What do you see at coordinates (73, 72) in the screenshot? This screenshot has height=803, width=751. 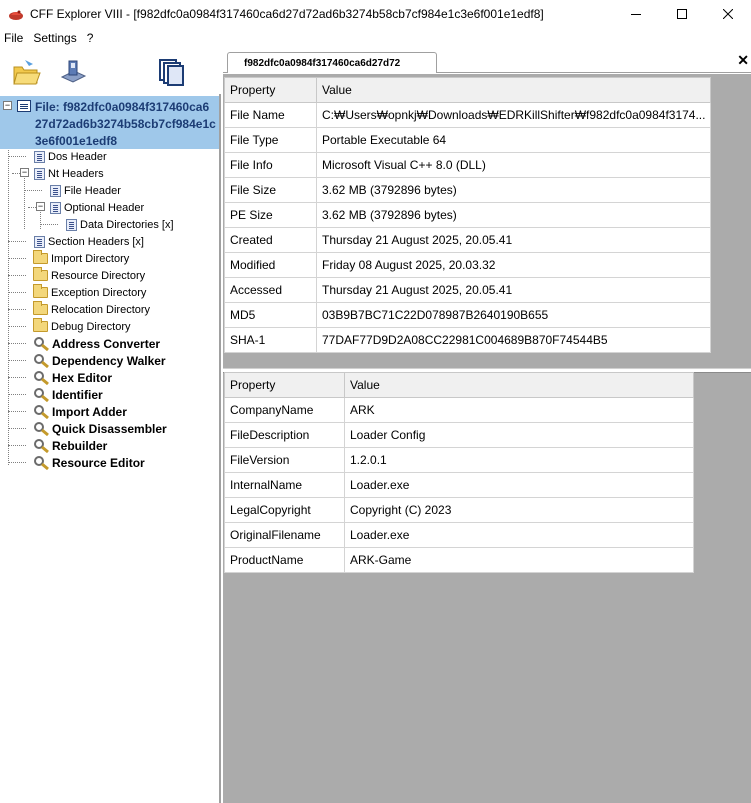 I see `save-file-button` at bounding box center [73, 72].